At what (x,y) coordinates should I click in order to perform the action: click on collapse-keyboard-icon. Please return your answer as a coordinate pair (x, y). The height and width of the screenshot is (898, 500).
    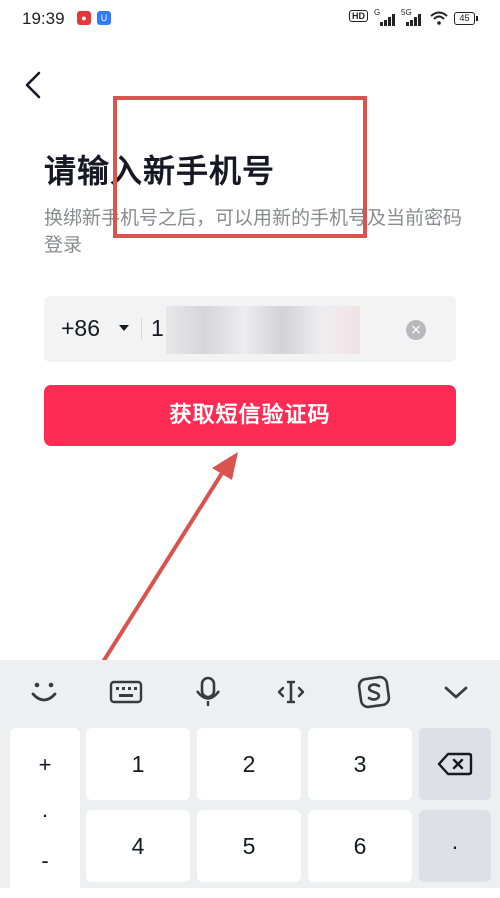
    Looking at the image, I should click on (456, 692).